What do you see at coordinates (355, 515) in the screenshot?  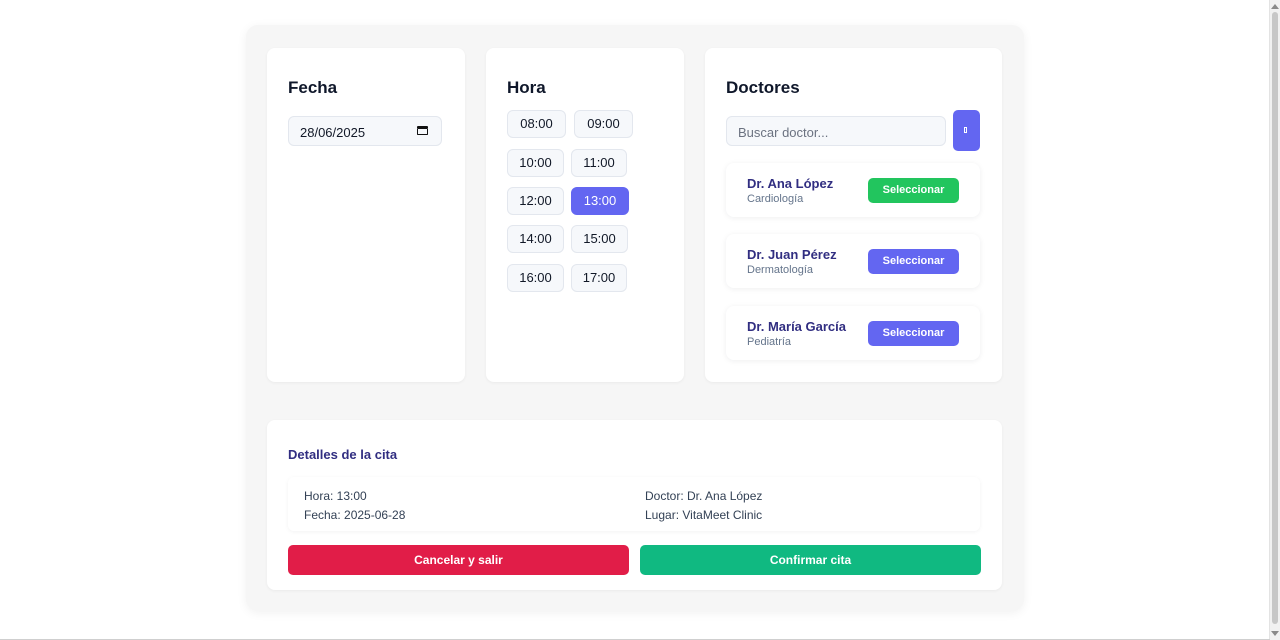 I see `detail-date: Fecha: 2025-06-28` at bounding box center [355, 515].